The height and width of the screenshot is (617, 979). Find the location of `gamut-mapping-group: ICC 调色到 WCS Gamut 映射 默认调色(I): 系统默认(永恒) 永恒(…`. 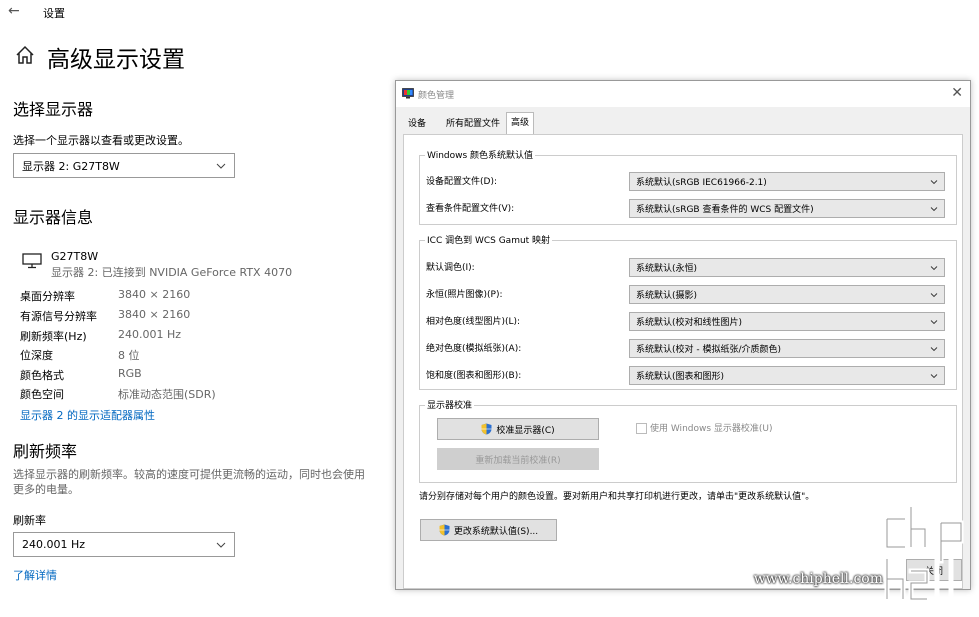

gamut-mapping-group: ICC 调色到 WCS Gamut 映射 默认调色(I): 系统默认(永恒) 永恒(… is located at coordinates (688, 311).